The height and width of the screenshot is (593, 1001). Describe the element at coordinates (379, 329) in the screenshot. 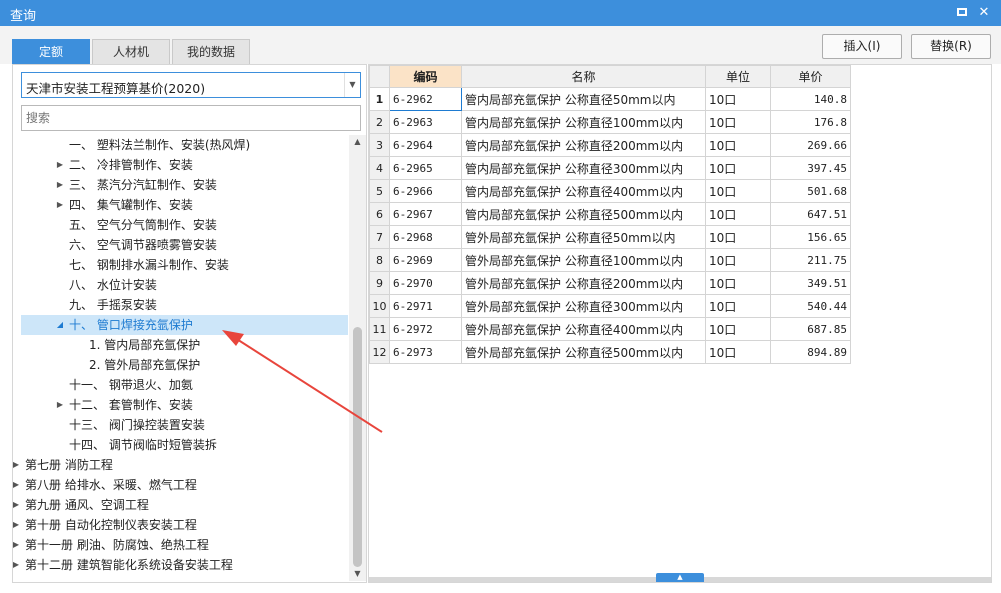

I see `row-number: 11` at that location.